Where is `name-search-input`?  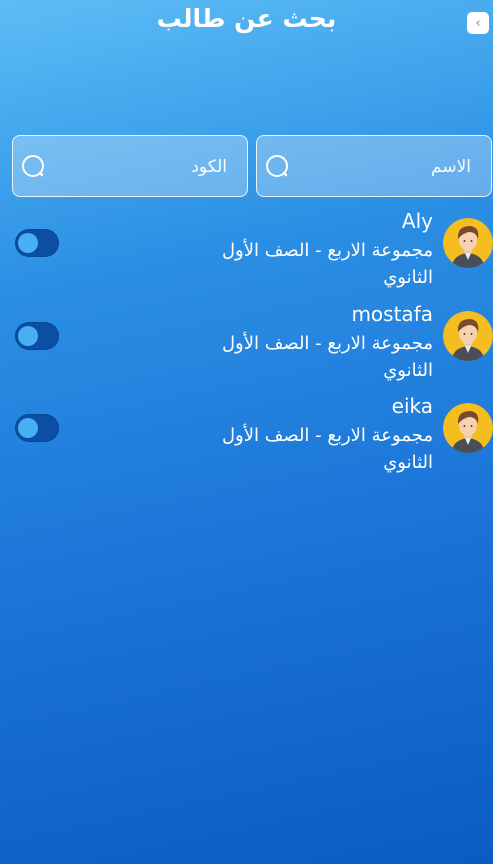 name-search-input is located at coordinates (384, 167).